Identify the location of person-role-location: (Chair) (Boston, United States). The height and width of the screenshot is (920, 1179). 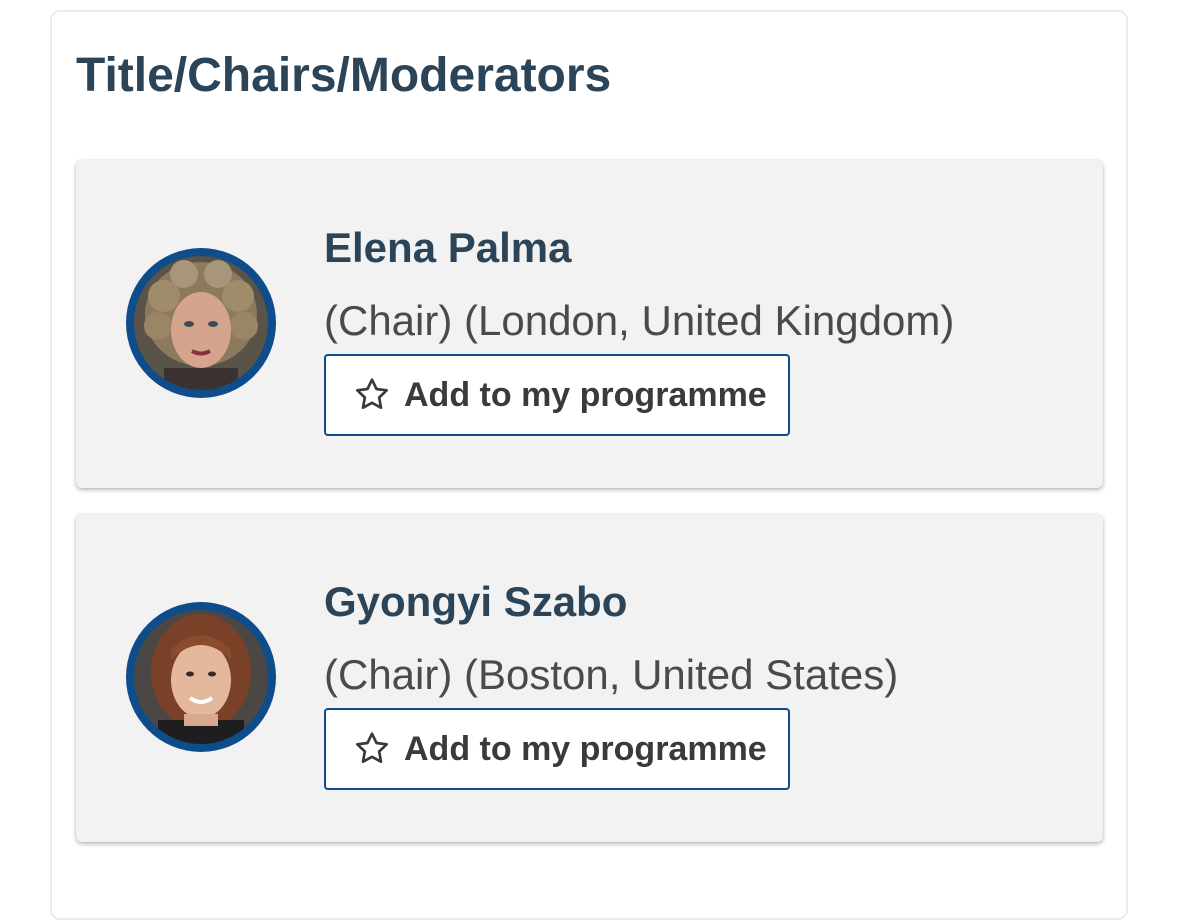
(611, 674).